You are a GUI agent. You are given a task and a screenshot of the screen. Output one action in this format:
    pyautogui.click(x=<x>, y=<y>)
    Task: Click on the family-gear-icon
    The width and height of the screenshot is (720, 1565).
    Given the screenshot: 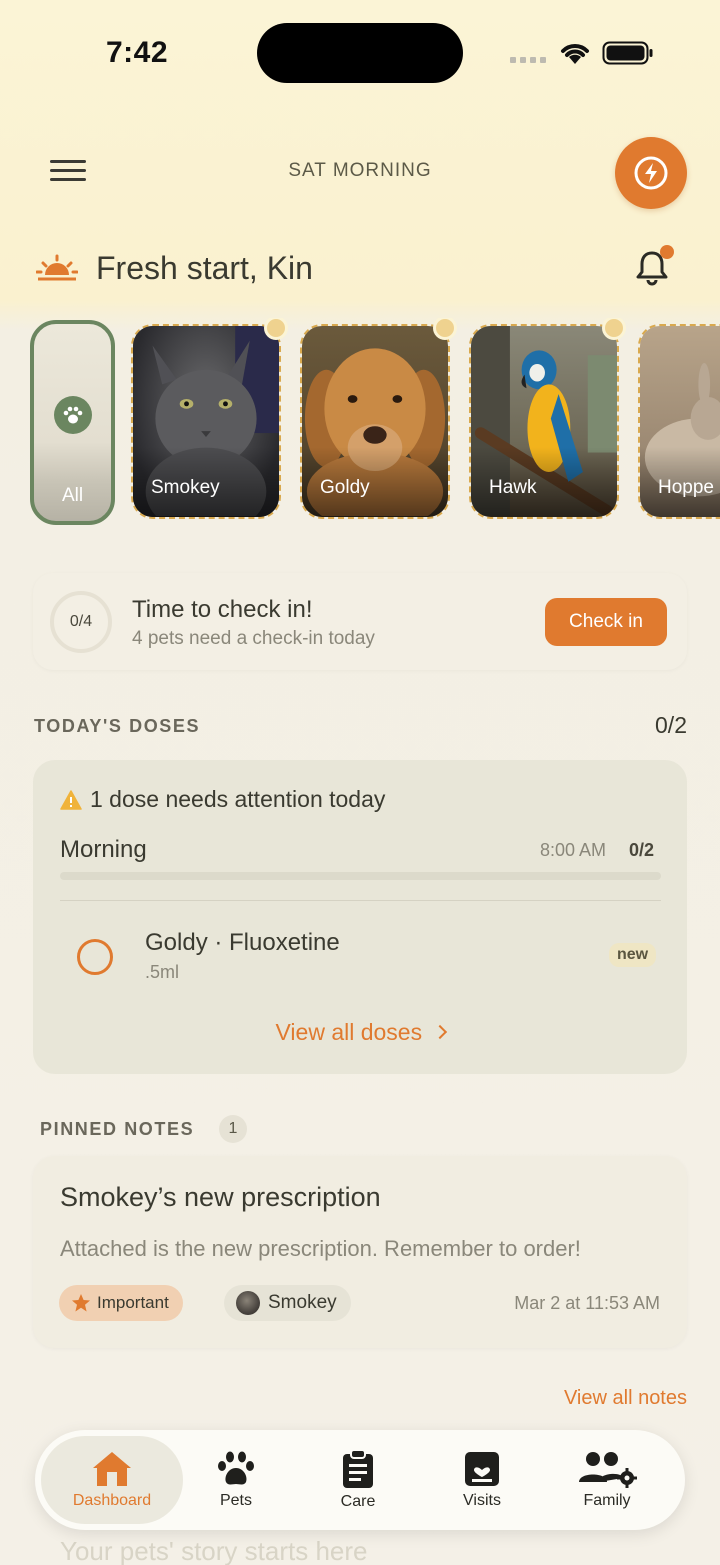 What is the action you would take?
    pyautogui.click(x=608, y=1470)
    